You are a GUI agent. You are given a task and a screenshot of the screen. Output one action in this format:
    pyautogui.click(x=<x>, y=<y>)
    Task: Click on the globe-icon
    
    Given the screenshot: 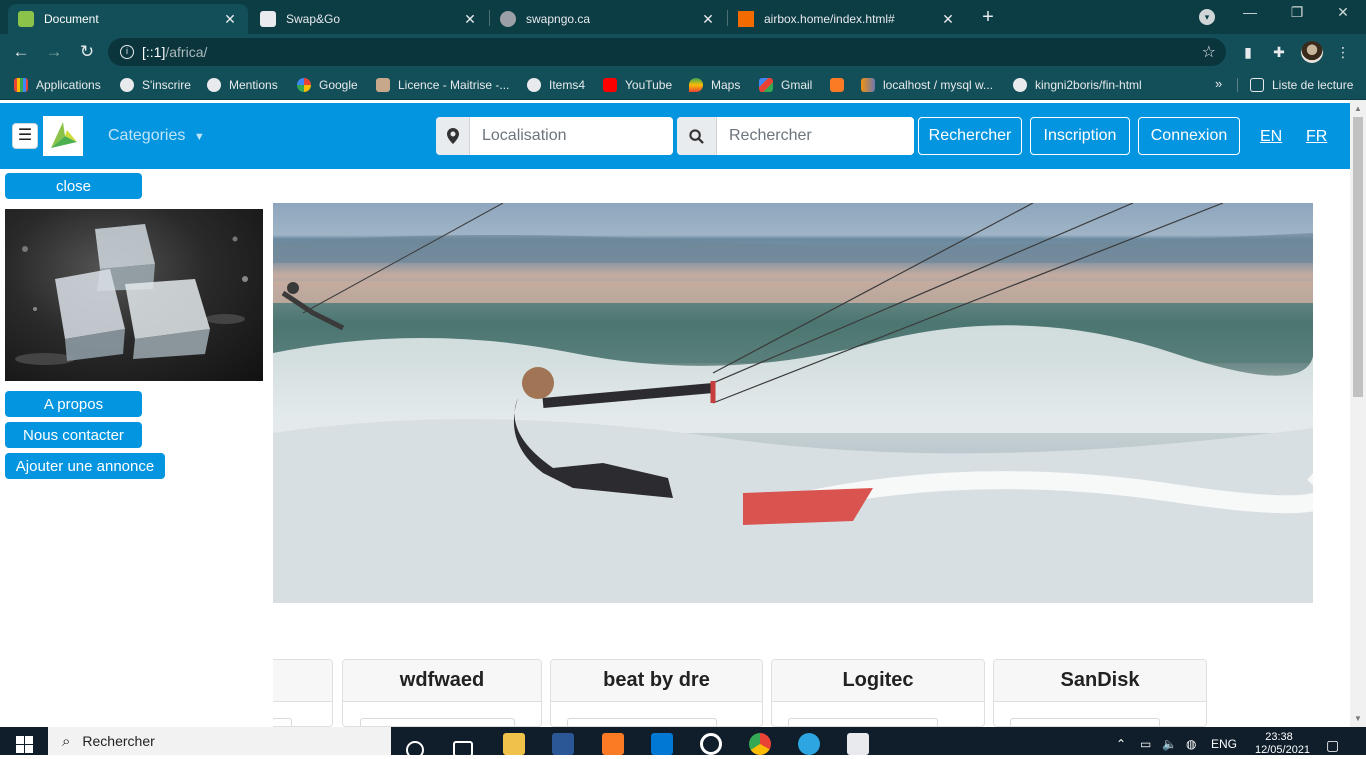 What is the action you would take?
    pyautogui.click(x=534, y=85)
    